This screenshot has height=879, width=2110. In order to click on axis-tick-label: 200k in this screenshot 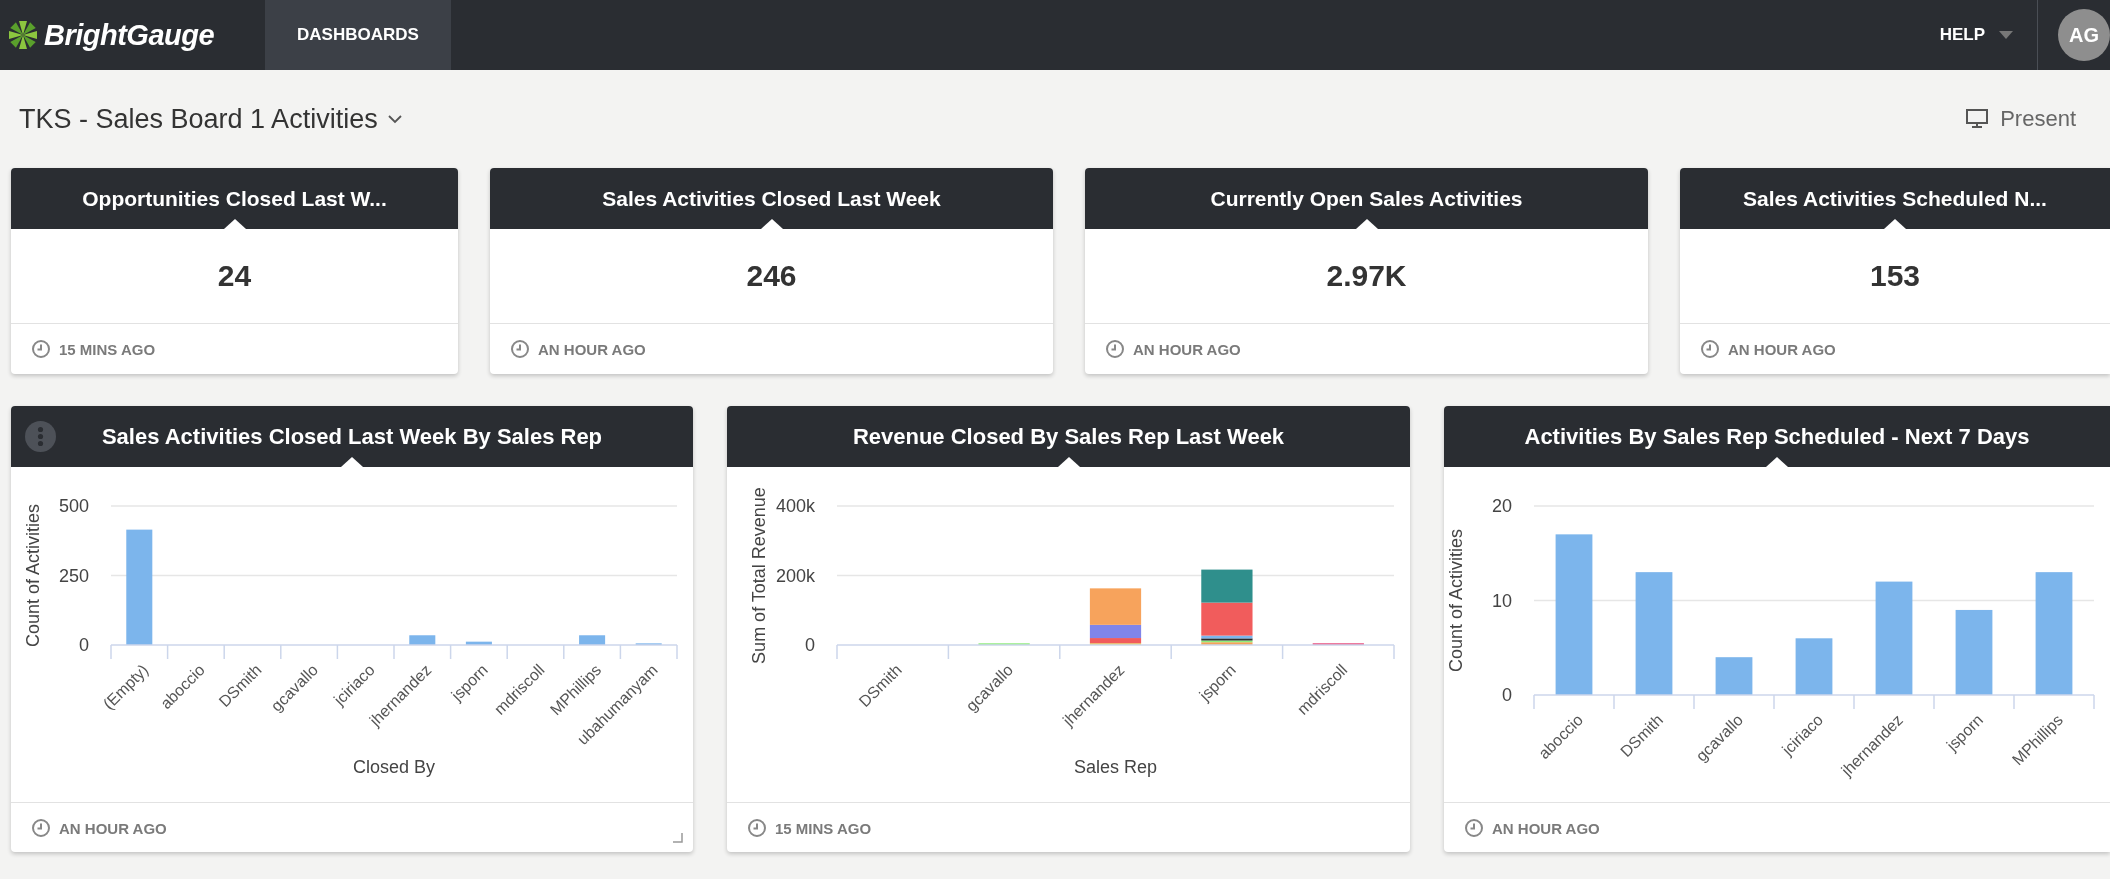, I will do `click(795, 575)`.